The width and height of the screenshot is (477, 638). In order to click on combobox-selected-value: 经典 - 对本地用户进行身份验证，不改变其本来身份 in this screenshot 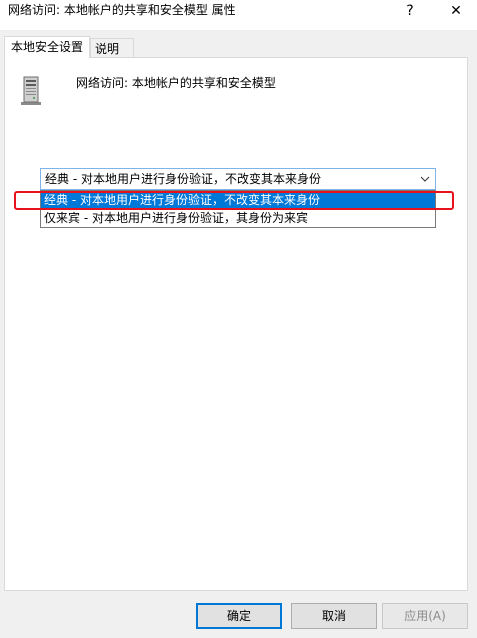, I will do `click(183, 179)`.